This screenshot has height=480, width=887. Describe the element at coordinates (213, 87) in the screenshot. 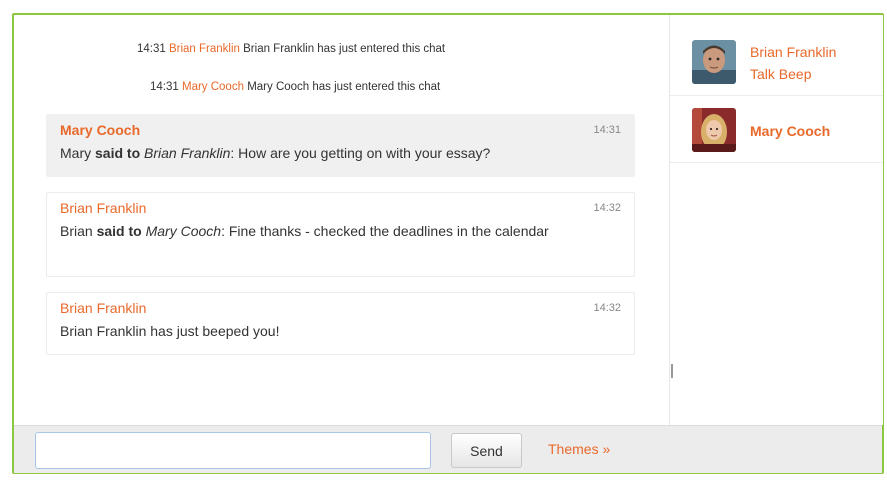

I see `system-message-user: Mary Cooch` at that location.